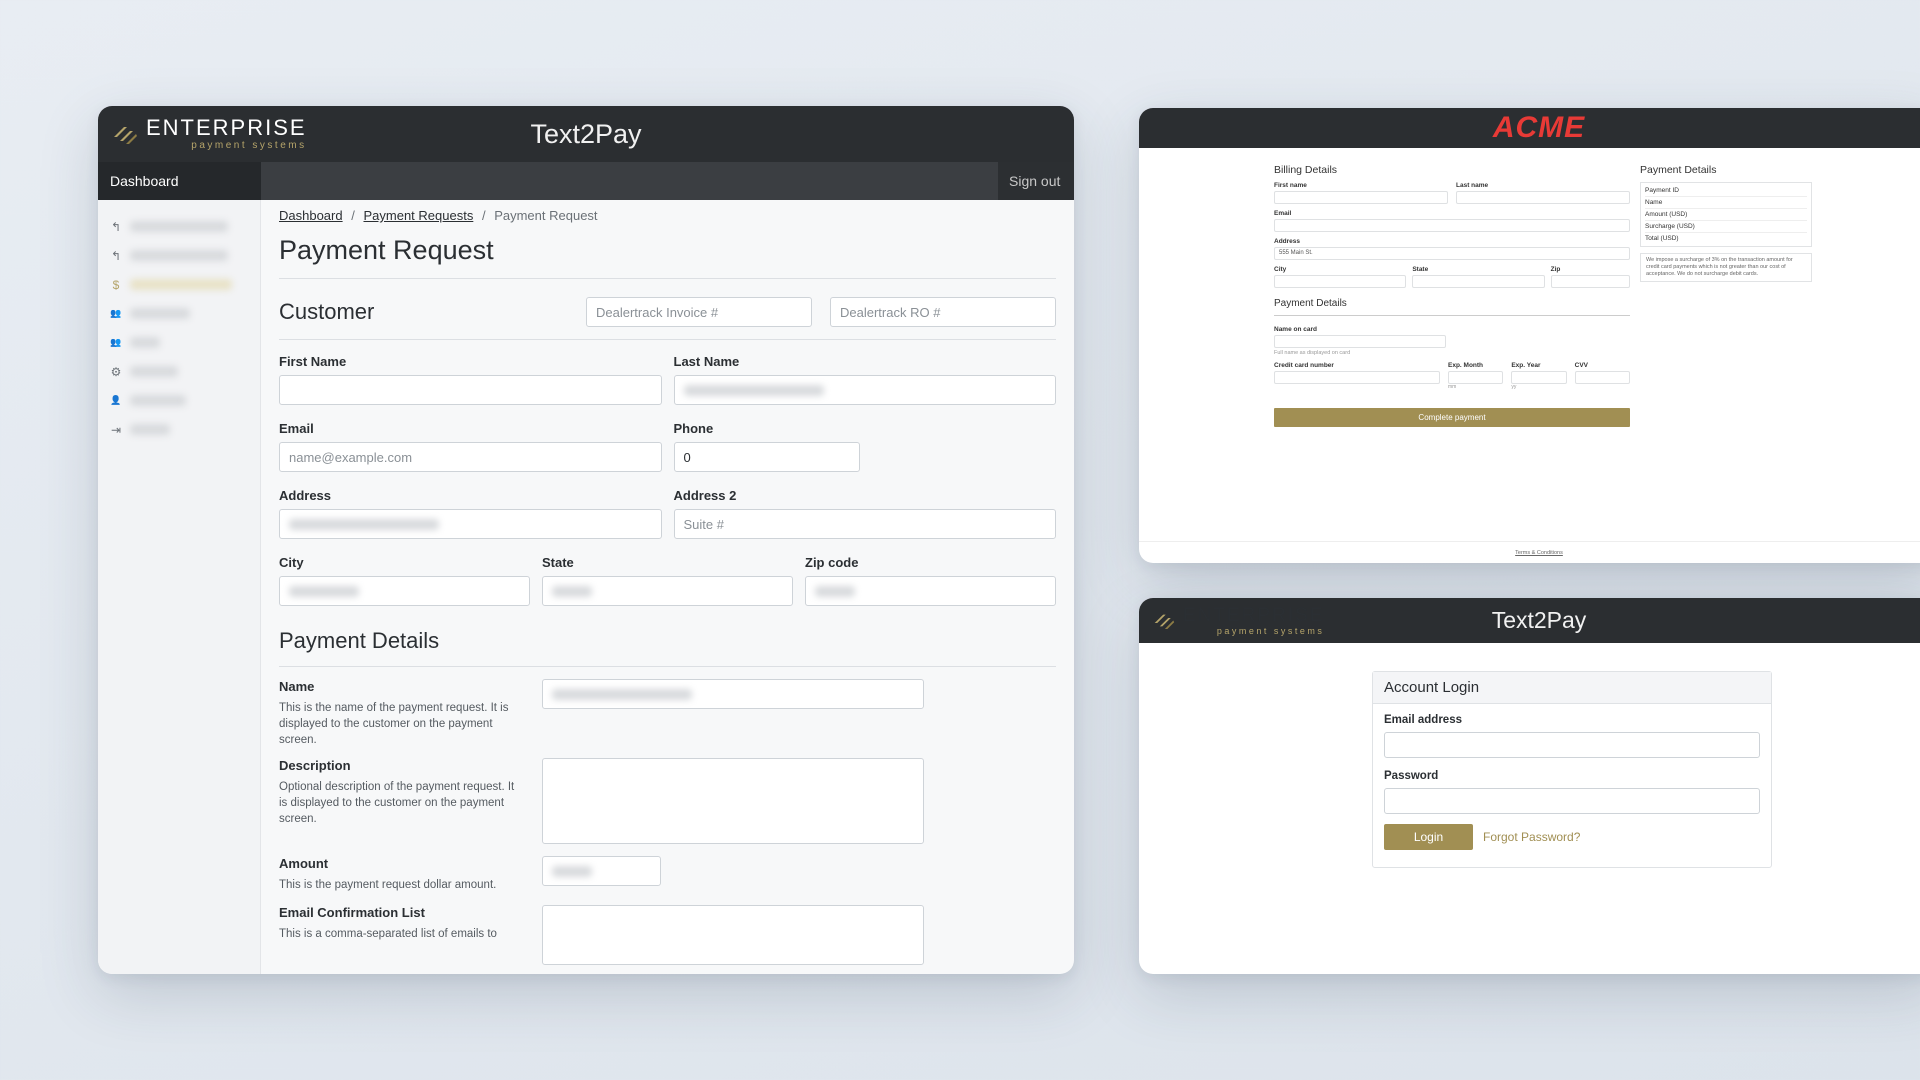 The width and height of the screenshot is (1920, 1080). Describe the element at coordinates (699, 312) in the screenshot. I see `invoice-input: Dealertrack Invoice #` at that location.